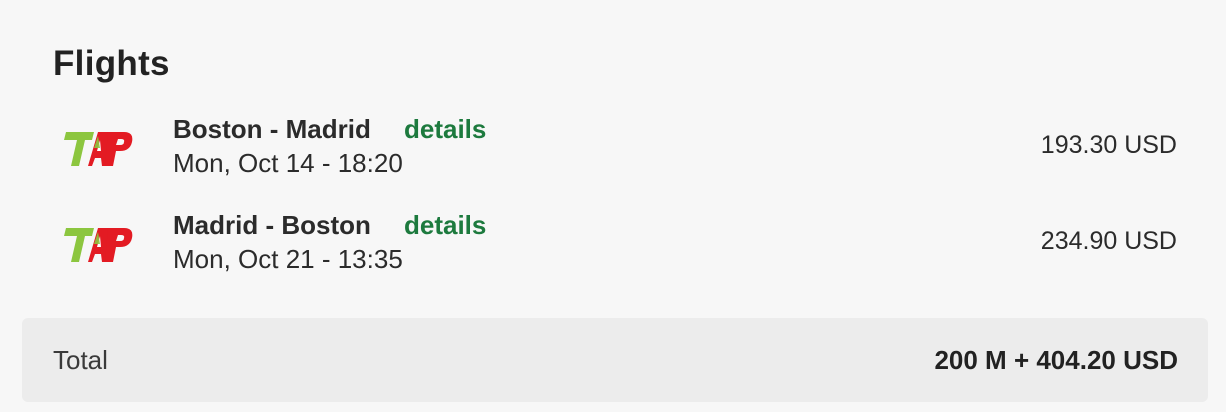 The width and height of the screenshot is (1226, 412). Describe the element at coordinates (288, 163) in the screenshot. I see `flight-datetime: Mon, Oct 14 - 18:20` at that location.